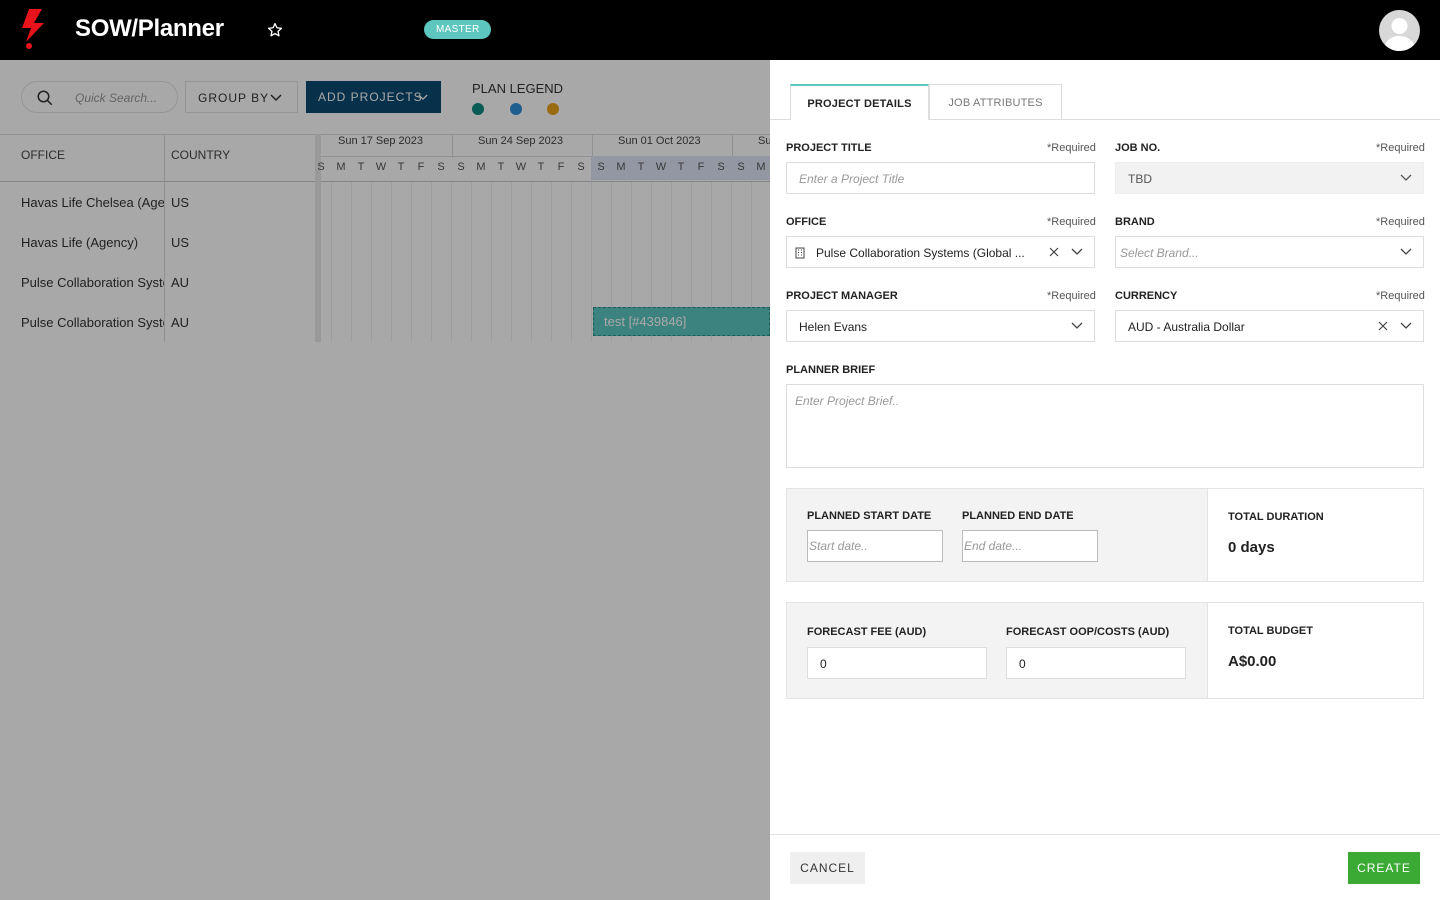 The image size is (1440, 900). Describe the element at coordinates (1140, 179) in the screenshot. I see `job-no-value: TBD` at that location.